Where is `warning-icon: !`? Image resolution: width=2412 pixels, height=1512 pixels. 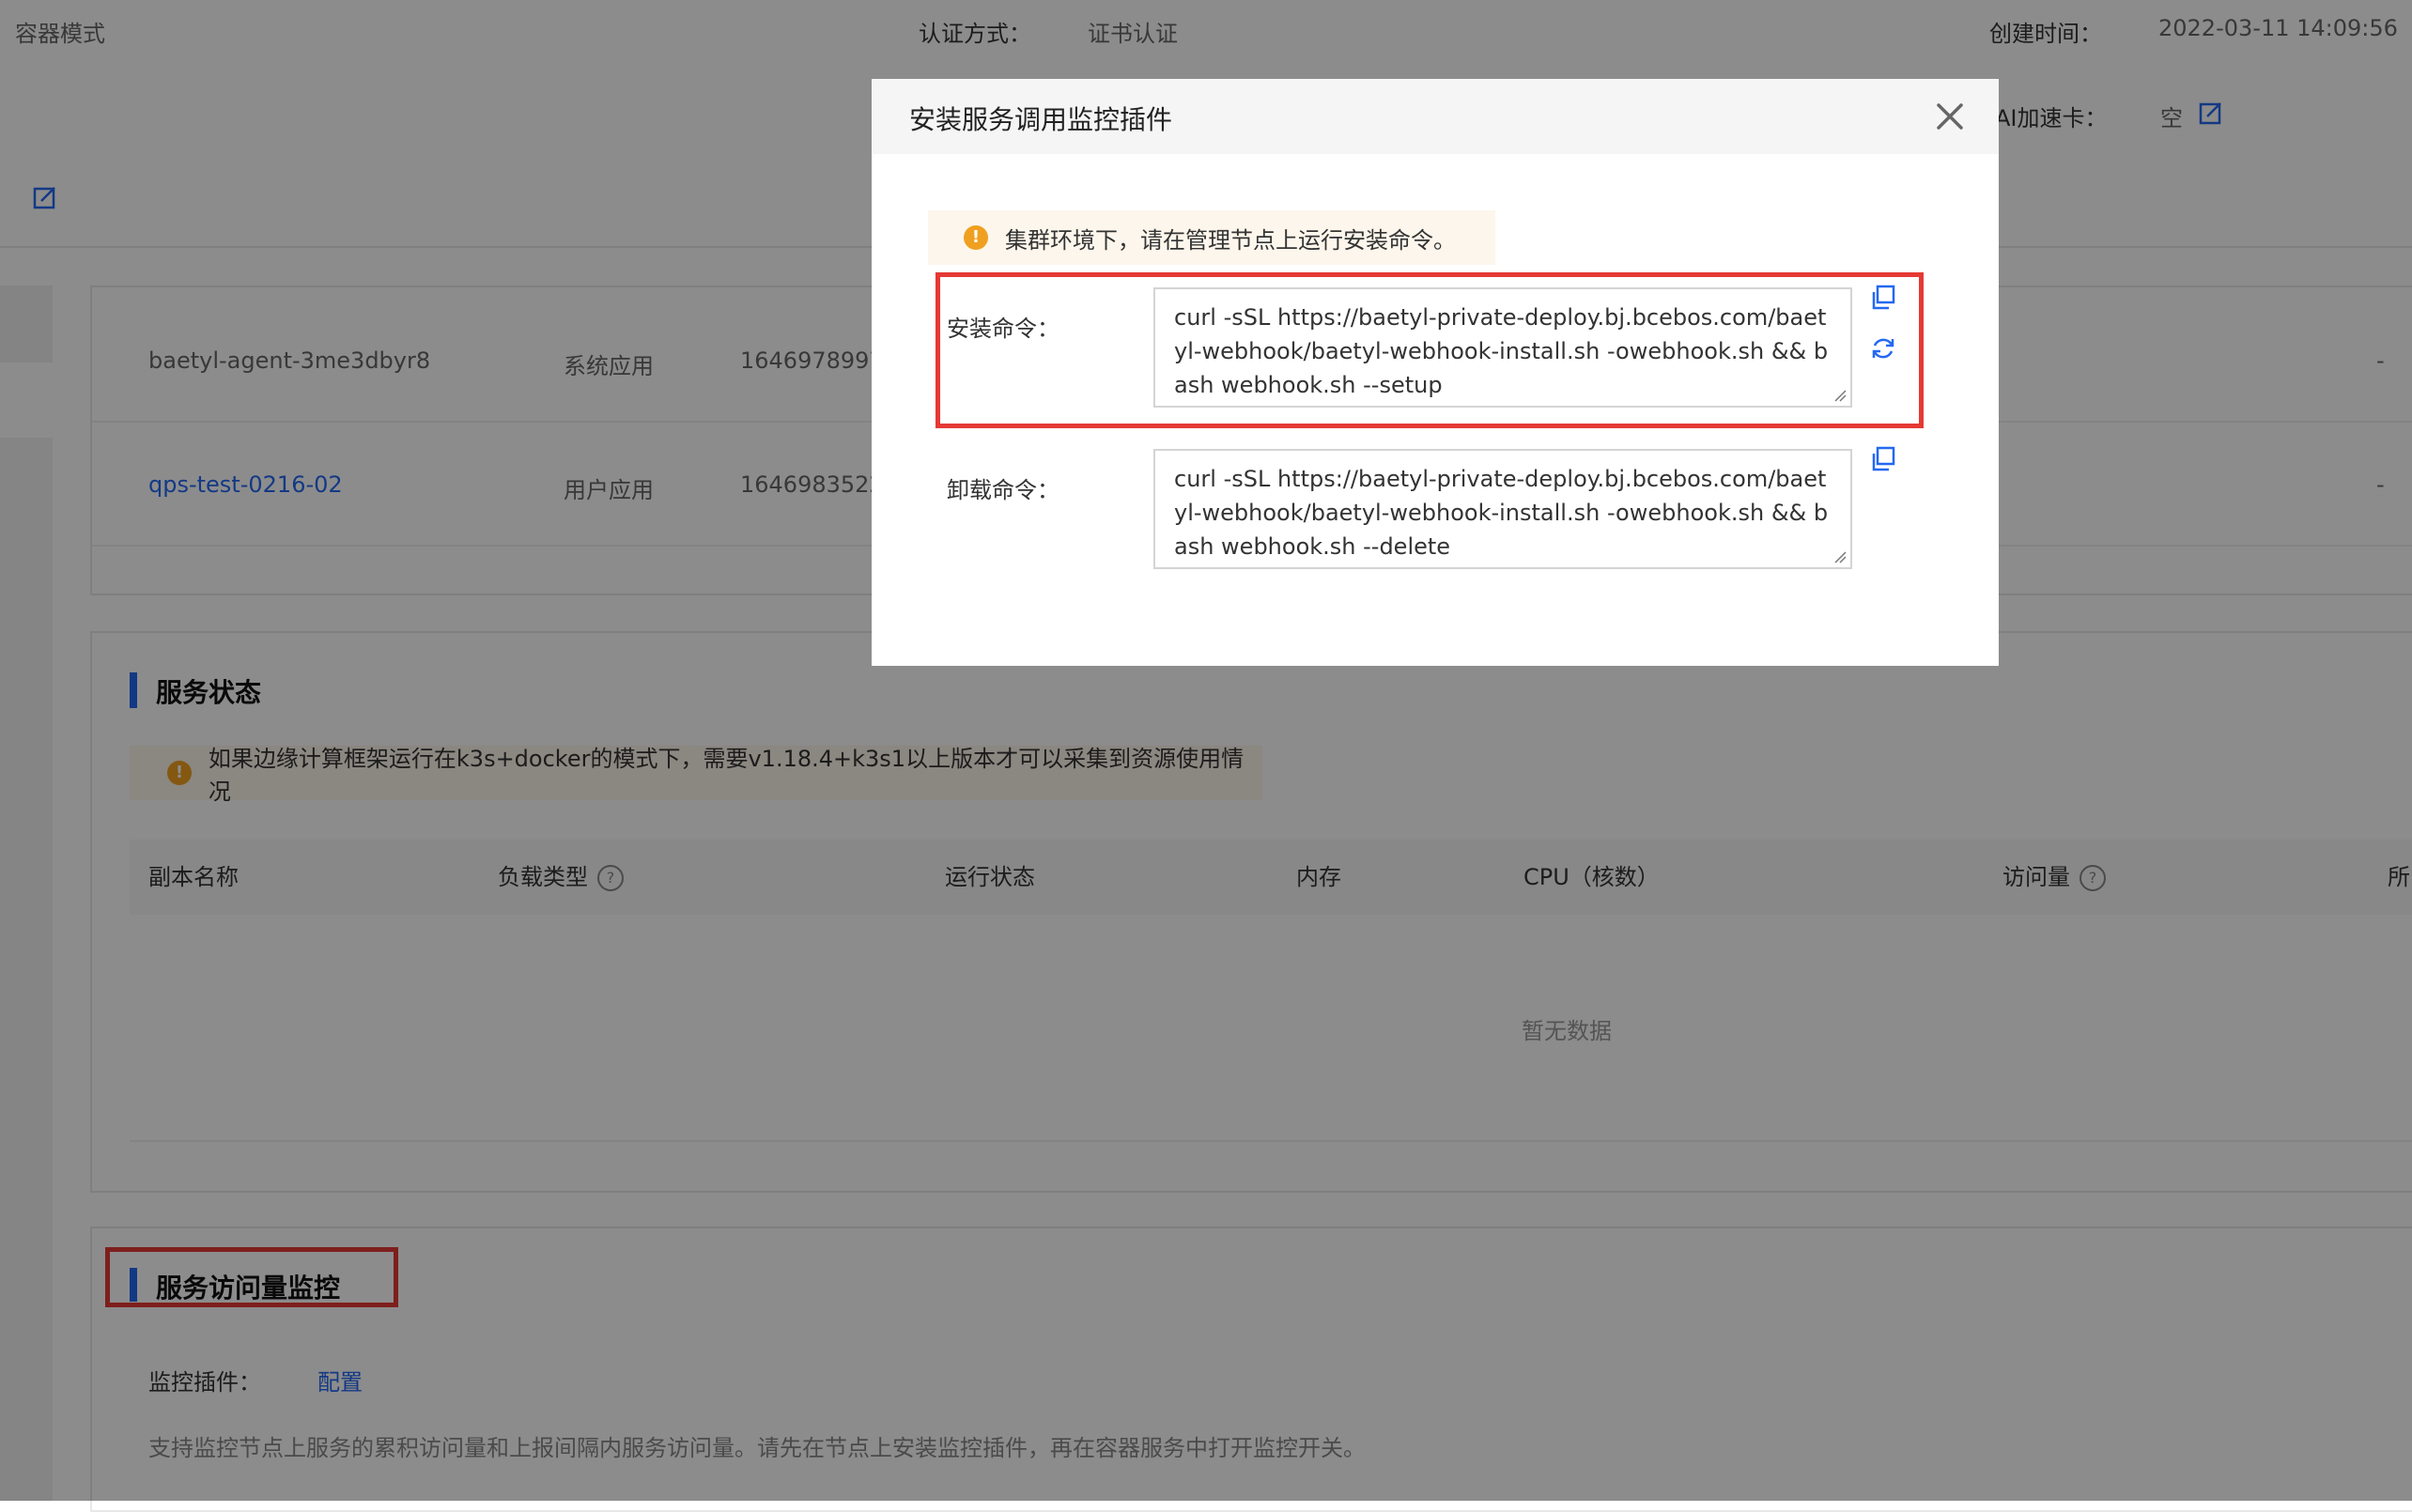
warning-icon: ! is located at coordinates (976, 238).